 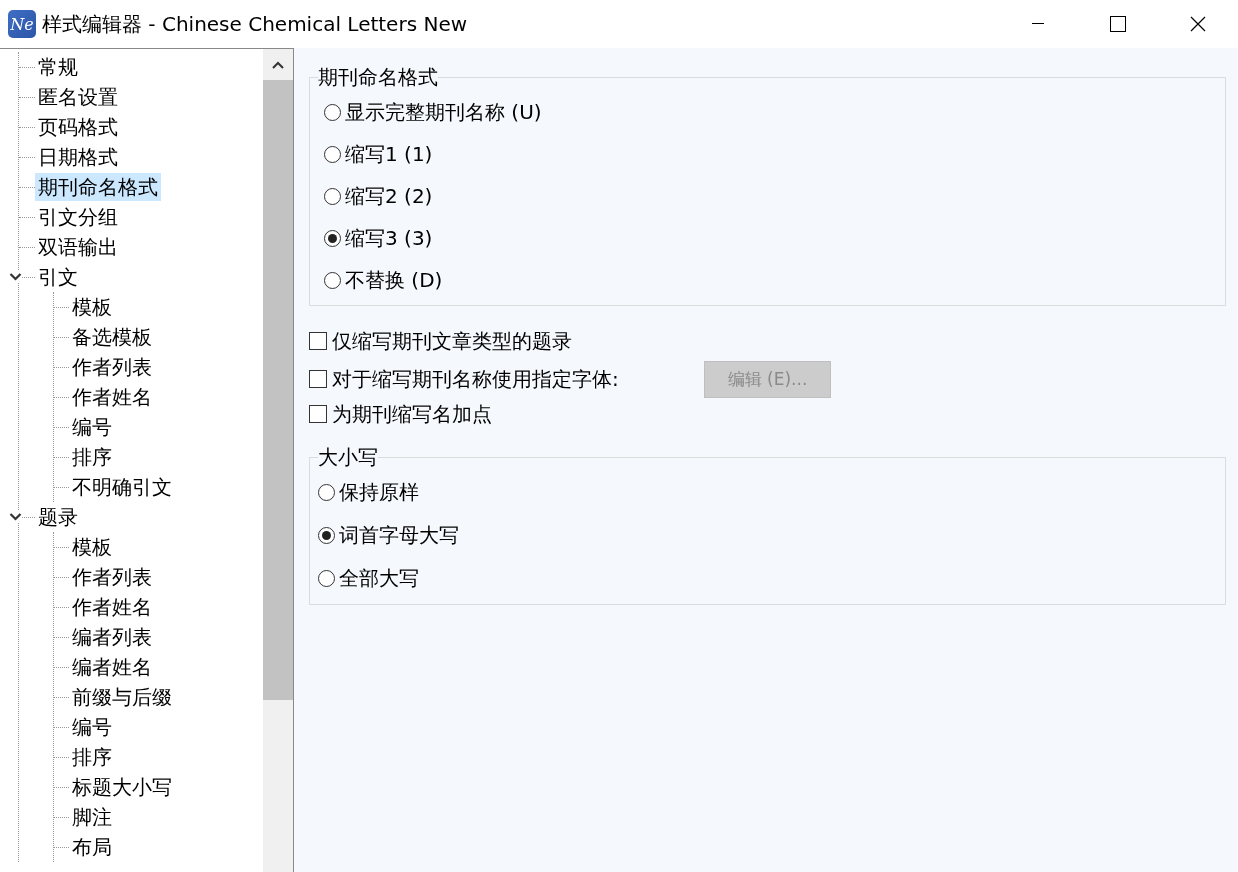 What do you see at coordinates (389, 238) in the screenshot?
I see `radio-label: 缩写3 (3)` at bounding box center [389, 238].